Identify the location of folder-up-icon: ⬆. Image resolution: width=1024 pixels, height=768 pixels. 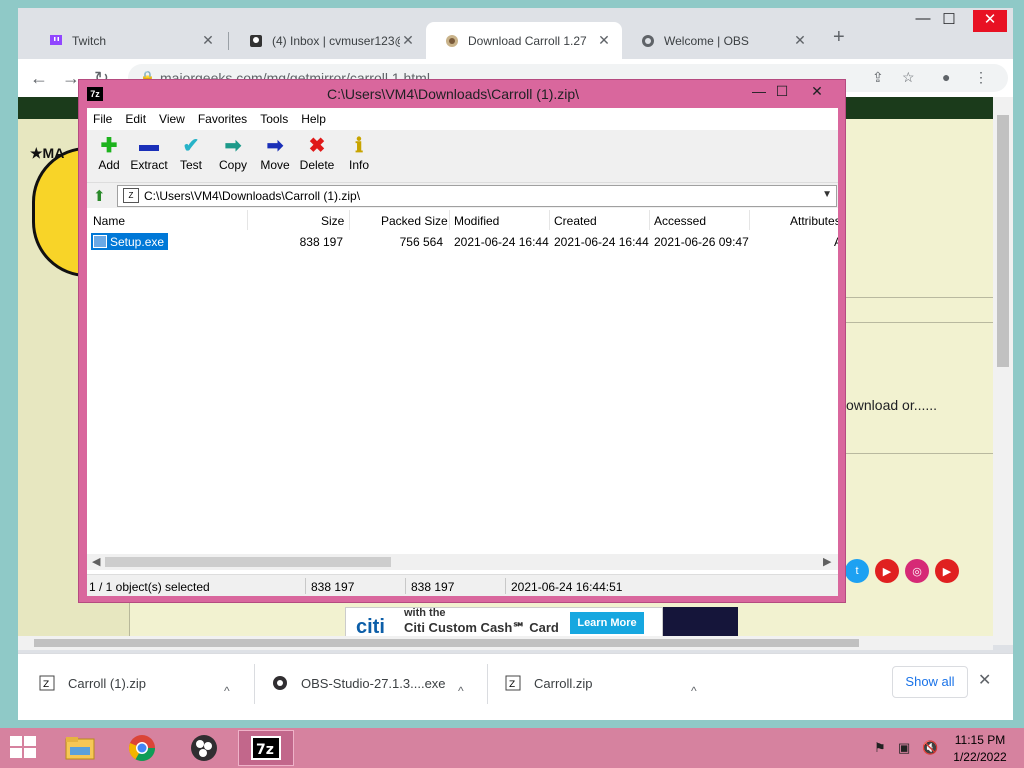
(99, 196).